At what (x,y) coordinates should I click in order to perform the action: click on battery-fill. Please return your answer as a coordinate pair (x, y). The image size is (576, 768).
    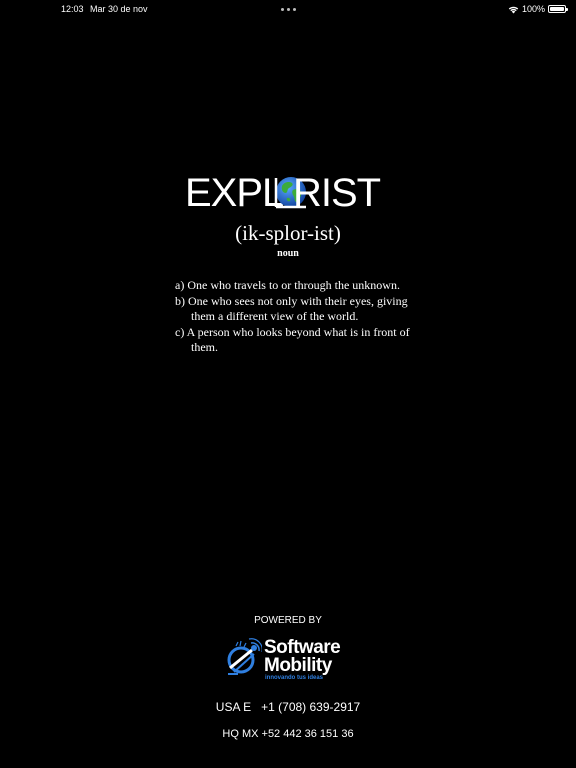
    Looking at the image, I should click on (557, 9).